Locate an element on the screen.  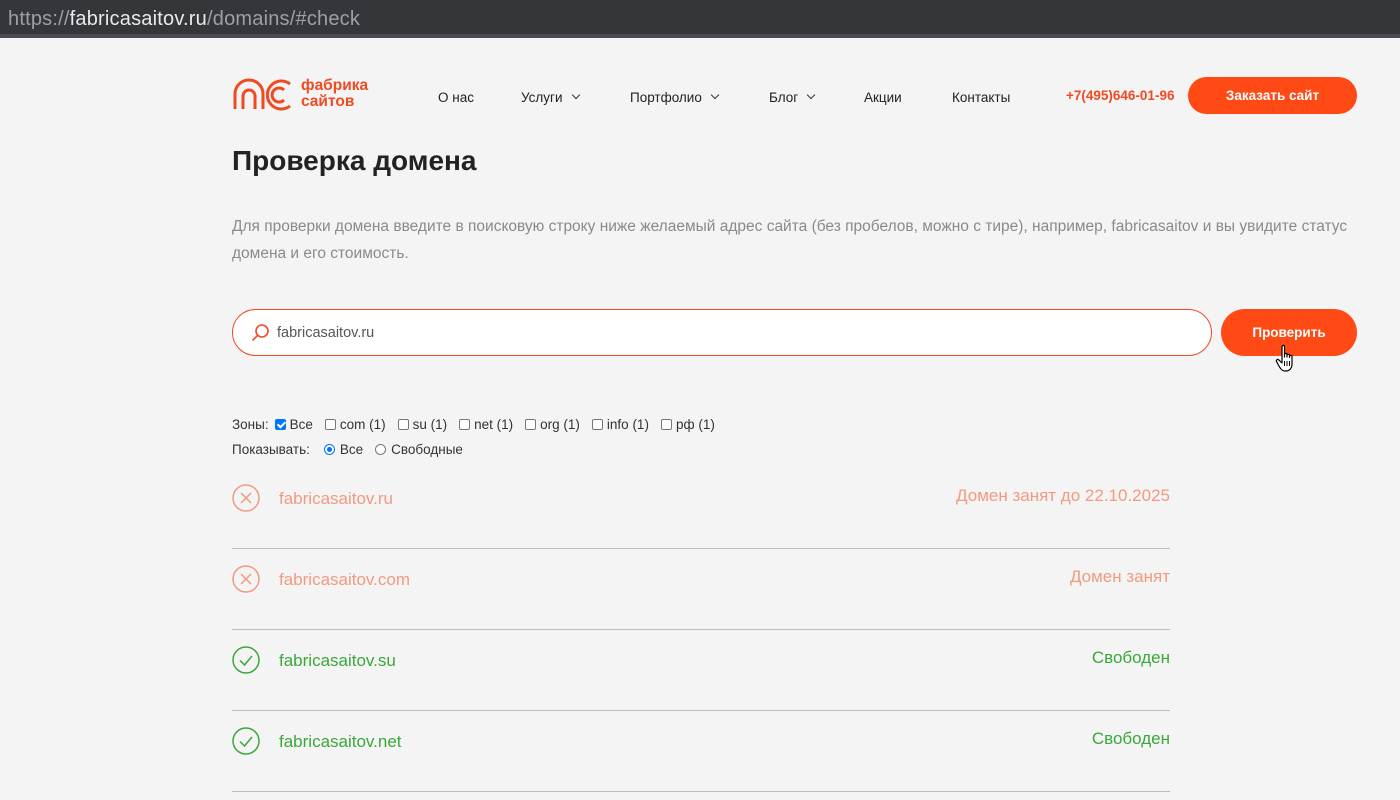
result-domain: fabricasaitov.ru is located at coordinates (336, 498).